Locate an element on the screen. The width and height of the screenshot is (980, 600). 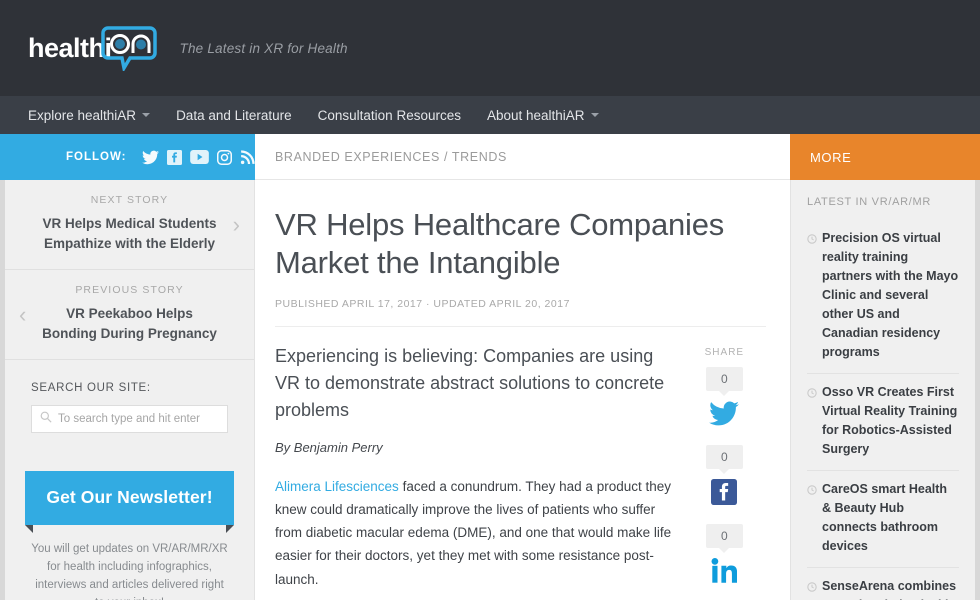
nav-label: About healthiAR is located at coordinates (535, 115).